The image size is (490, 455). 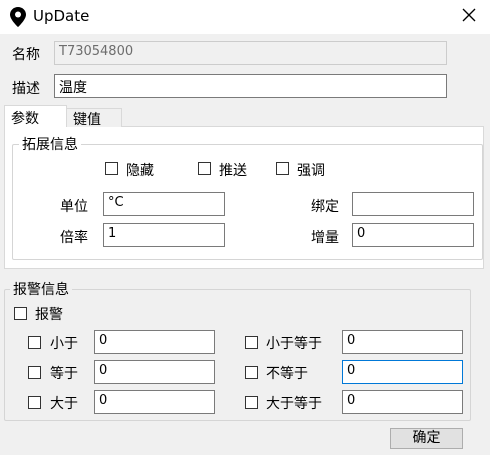 What do you see at coordinates (251, 402) in the screenshot?
I see `greater-equal-checkbox` at bounding box center [251, 402].